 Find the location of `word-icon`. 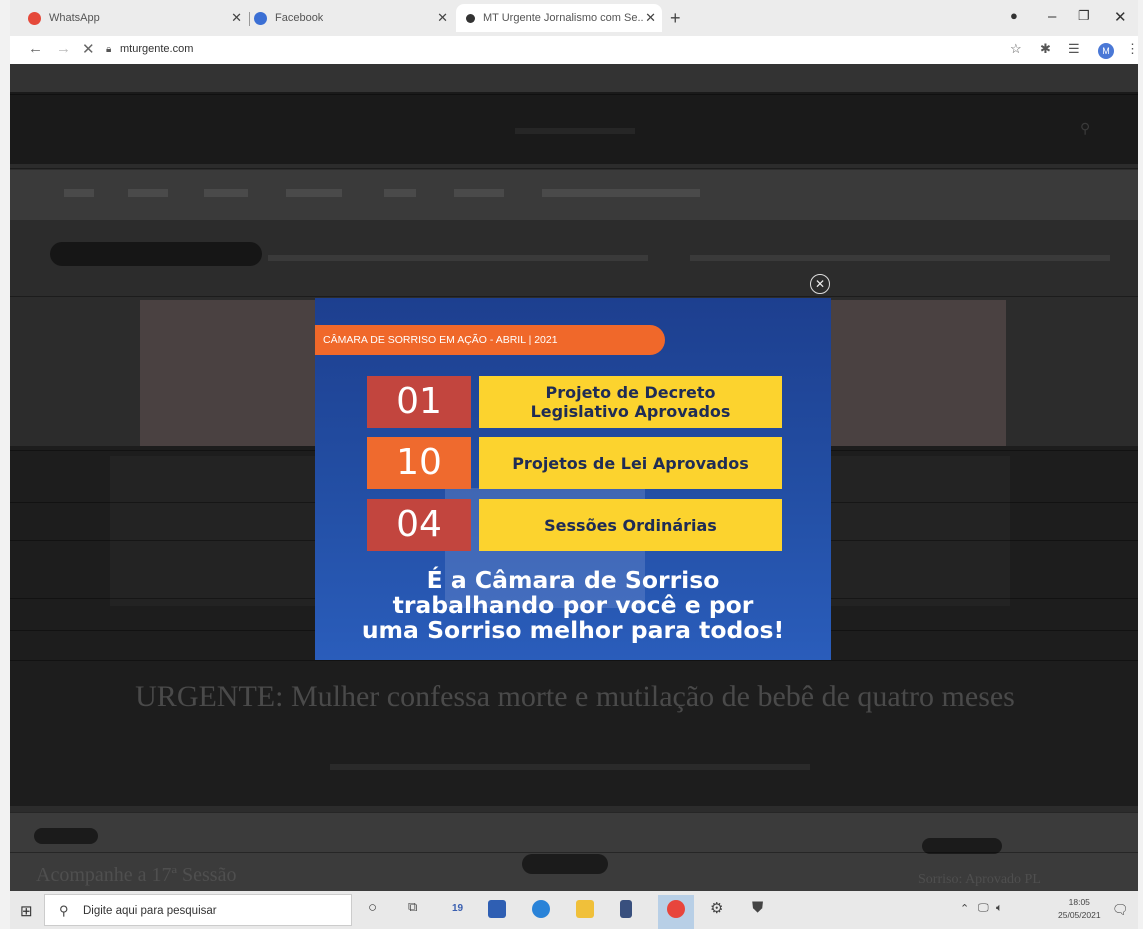

word-icon is located at coordinates (497, 909).